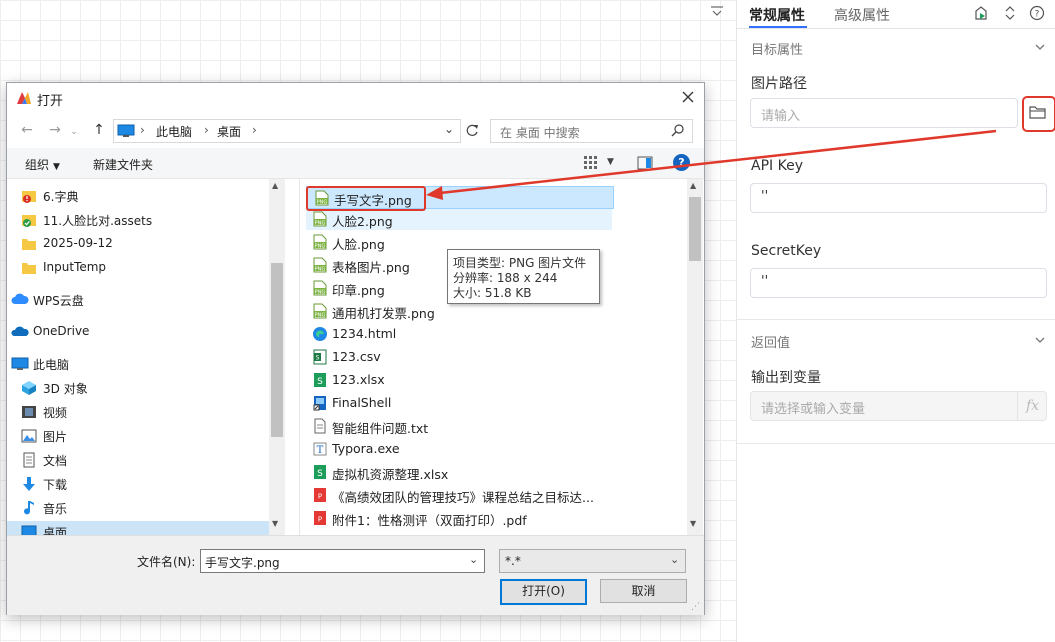 The height and width of the screenshot is (642, 1055). Describe the element at coordinates (322, 202) in the screenshot. I see `svg-text: PNG` at that location.